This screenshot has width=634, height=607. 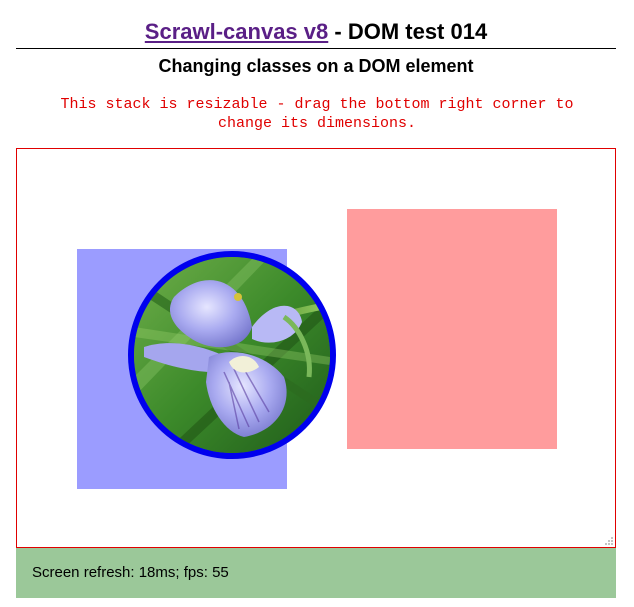 What do you see at coordinates (316, 573) in the screenshot?
I see `status-bar: Screen refresh: 18ms; fps: 55` at bounding box center [316, 573].